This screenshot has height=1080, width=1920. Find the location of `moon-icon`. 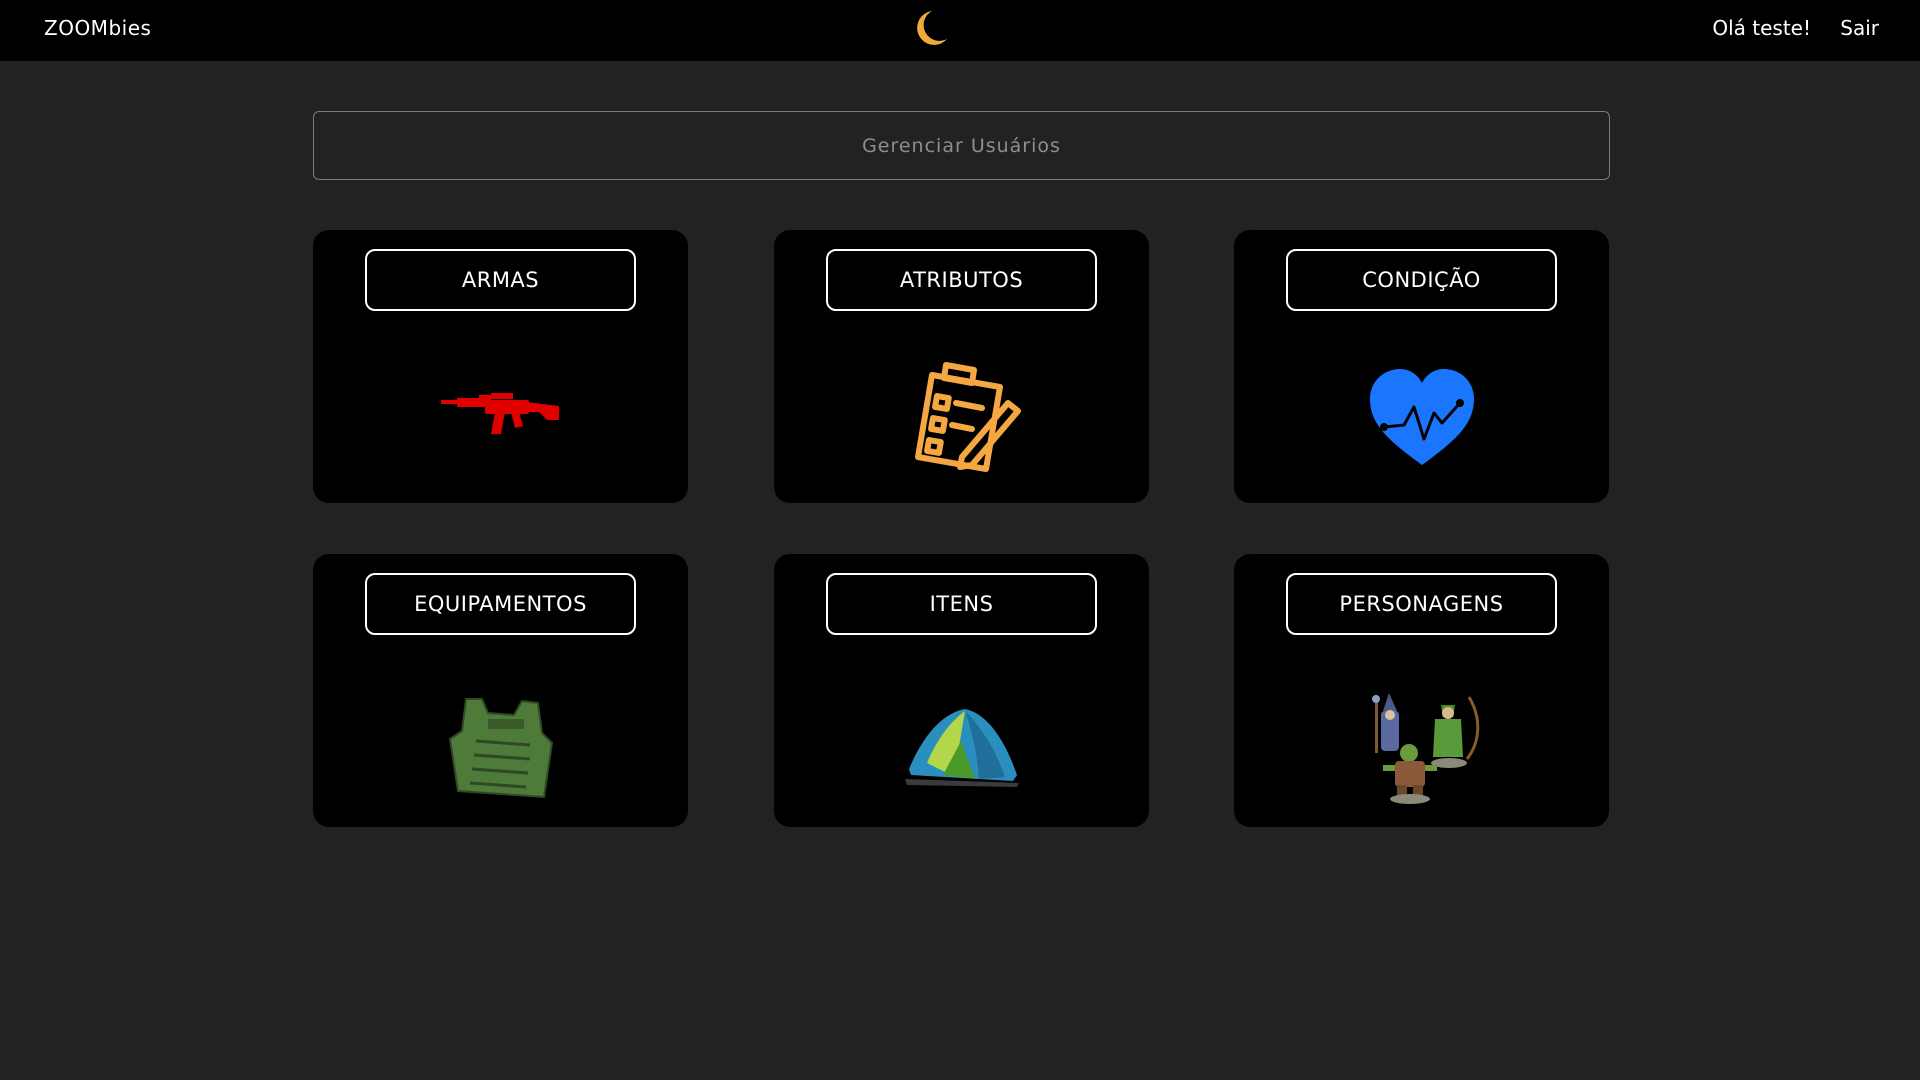

moon-icon is located at coordinates (930, 29).